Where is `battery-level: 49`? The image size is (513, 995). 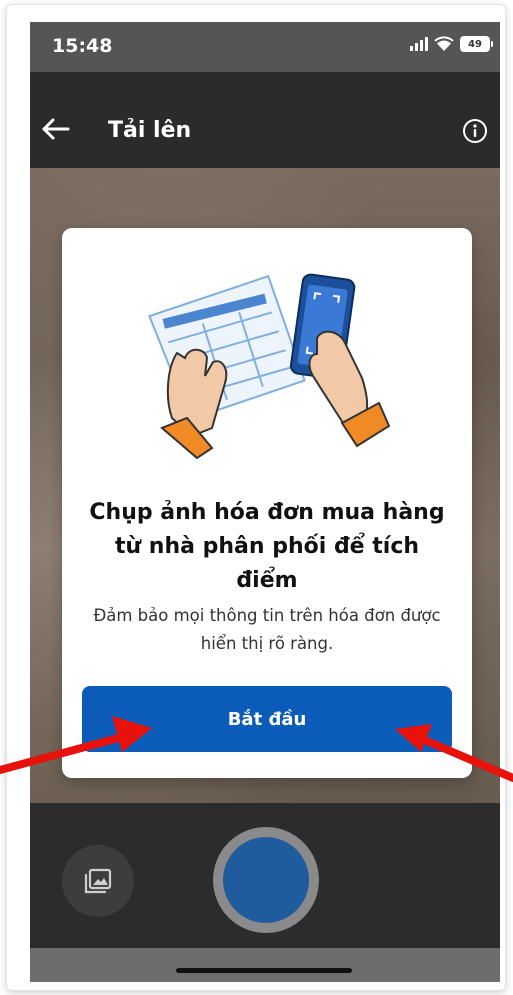 battery-level: 49 is located at coordinates (475, 44).